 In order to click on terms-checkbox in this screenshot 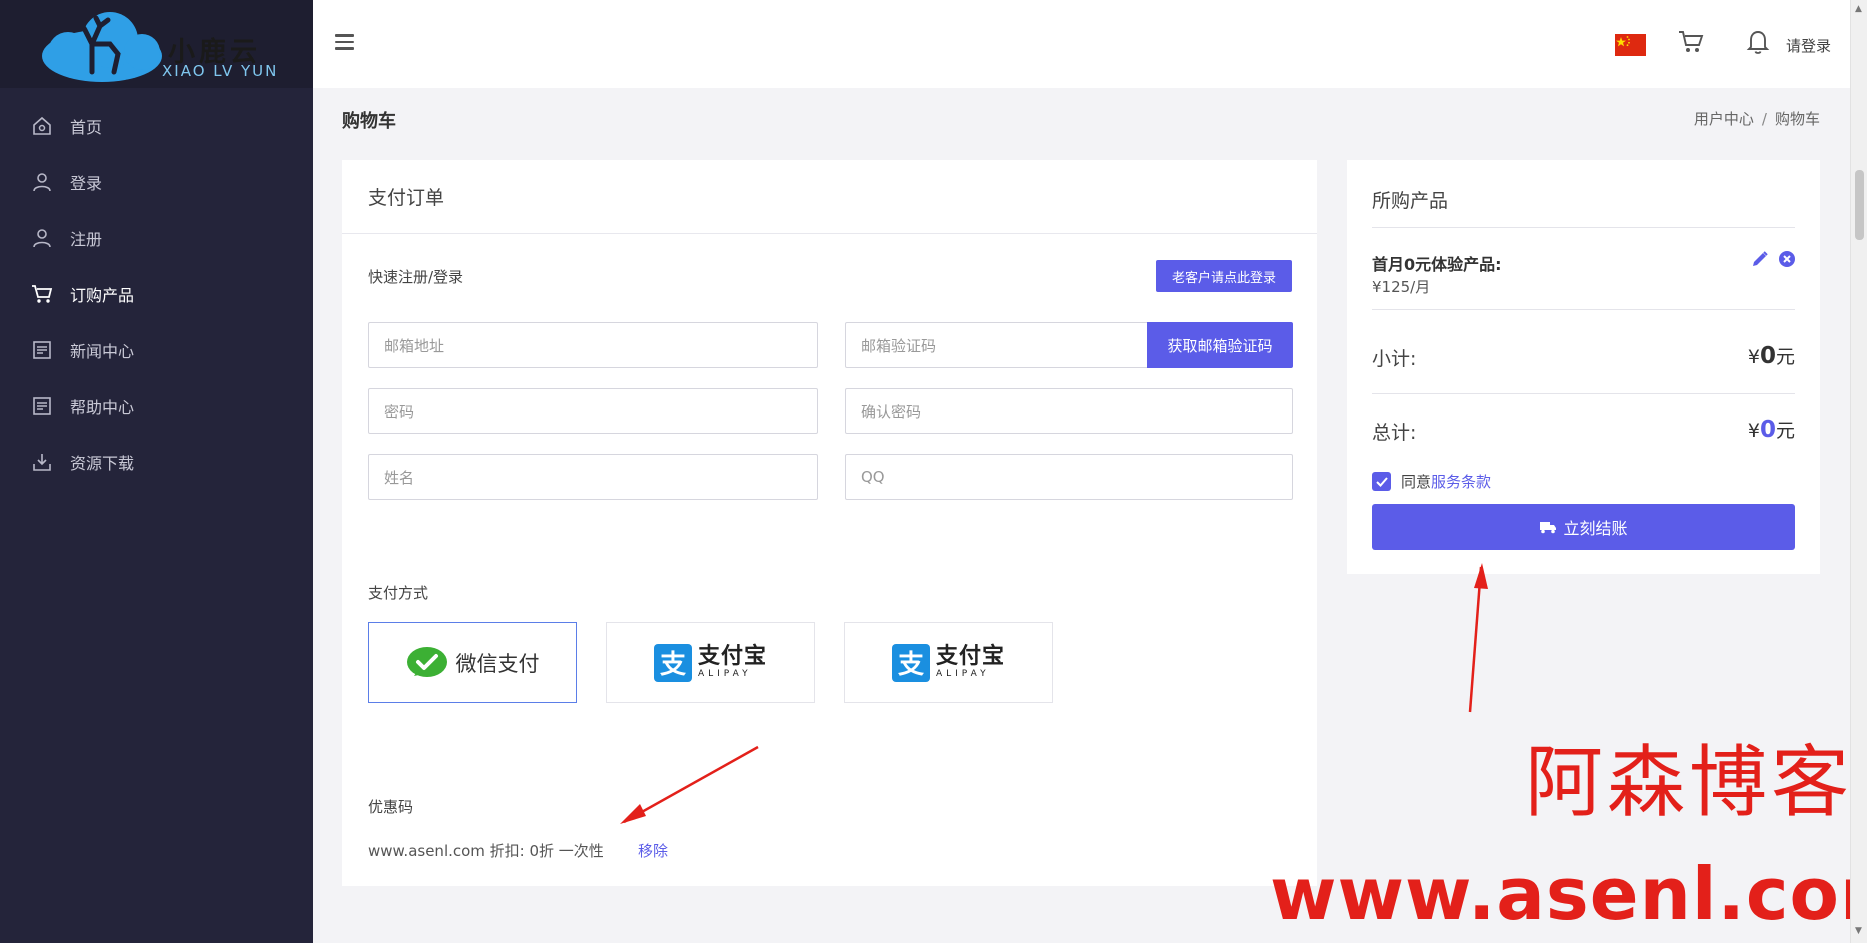, I will do `click(1381, 481)`.